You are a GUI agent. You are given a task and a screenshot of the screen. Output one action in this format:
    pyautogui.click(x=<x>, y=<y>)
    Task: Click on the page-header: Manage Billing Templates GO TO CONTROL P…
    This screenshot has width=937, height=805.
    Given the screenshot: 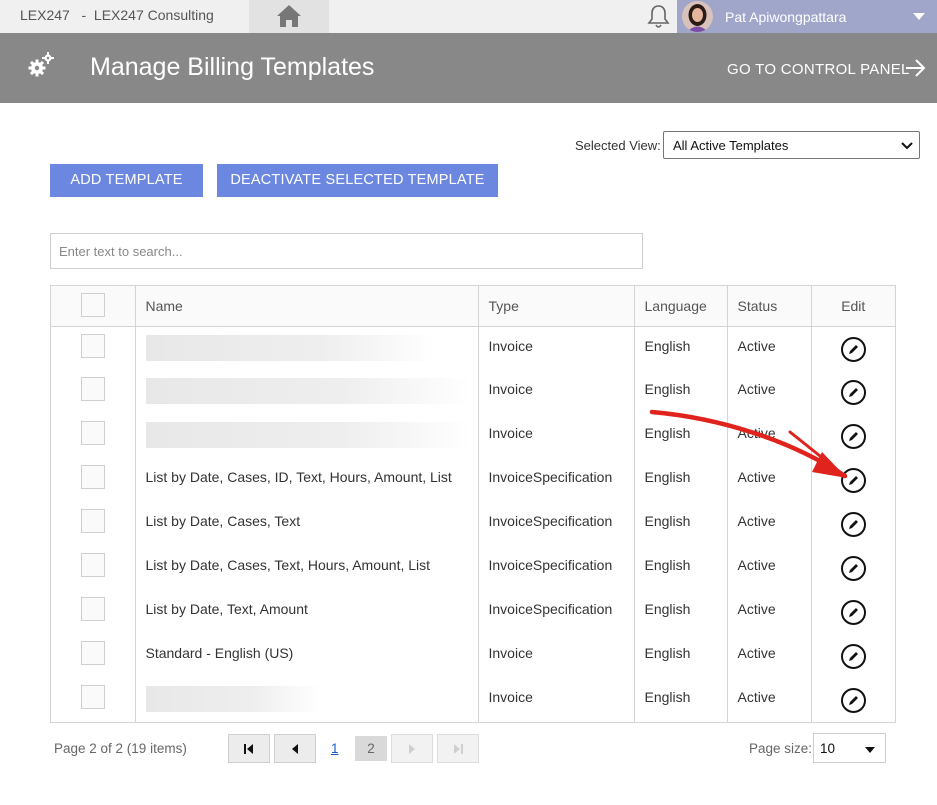 What is the action you would take?
    pyautogui.click(x=468, y=68)
    